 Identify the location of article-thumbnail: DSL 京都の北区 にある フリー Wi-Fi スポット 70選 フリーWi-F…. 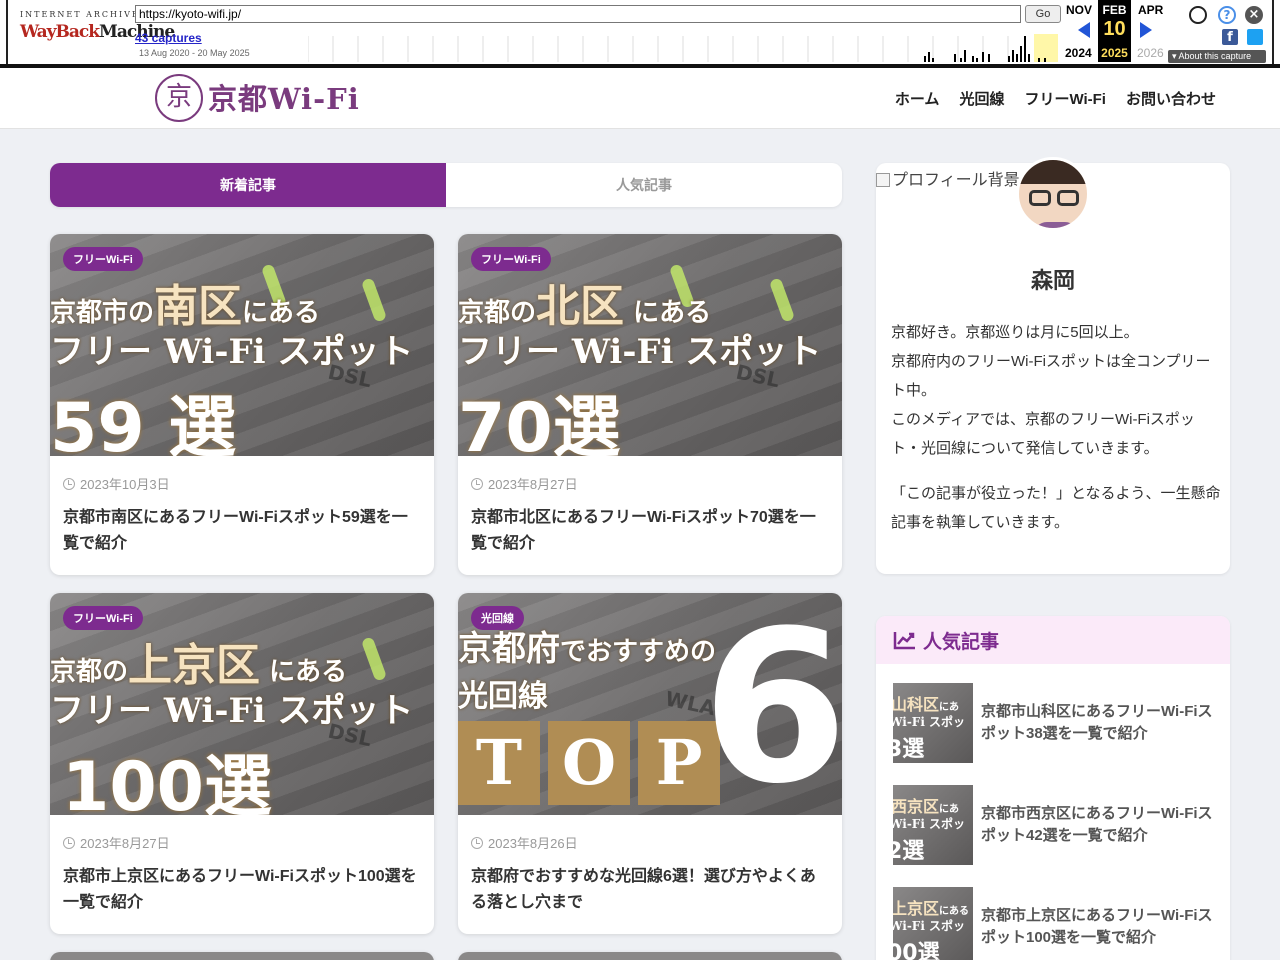
(650, 345).